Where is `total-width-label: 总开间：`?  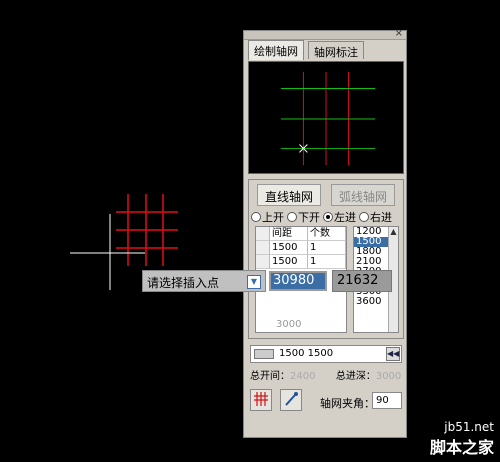
total-width-label: 总开间： is located at coordinates (270, 376).